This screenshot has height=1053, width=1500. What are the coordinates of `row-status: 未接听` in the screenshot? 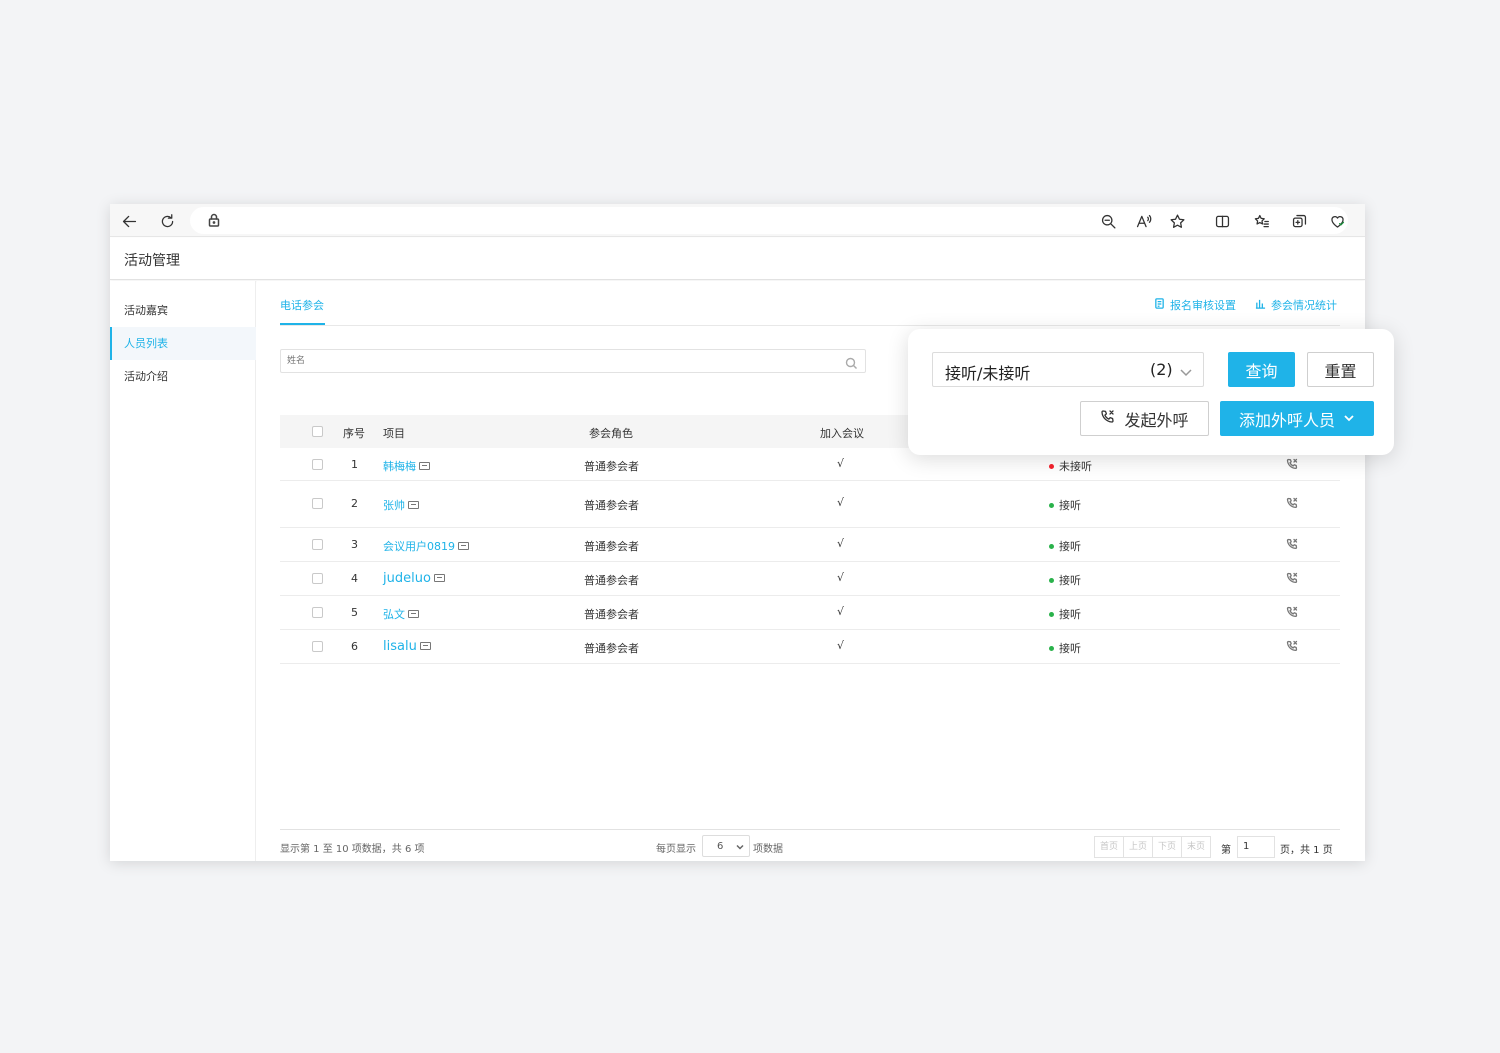 It's located at (1070, 466).